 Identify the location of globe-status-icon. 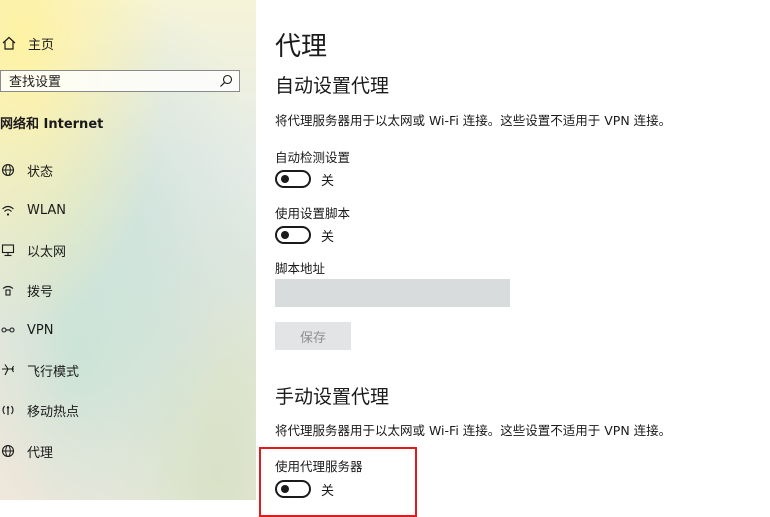
(8, 170).